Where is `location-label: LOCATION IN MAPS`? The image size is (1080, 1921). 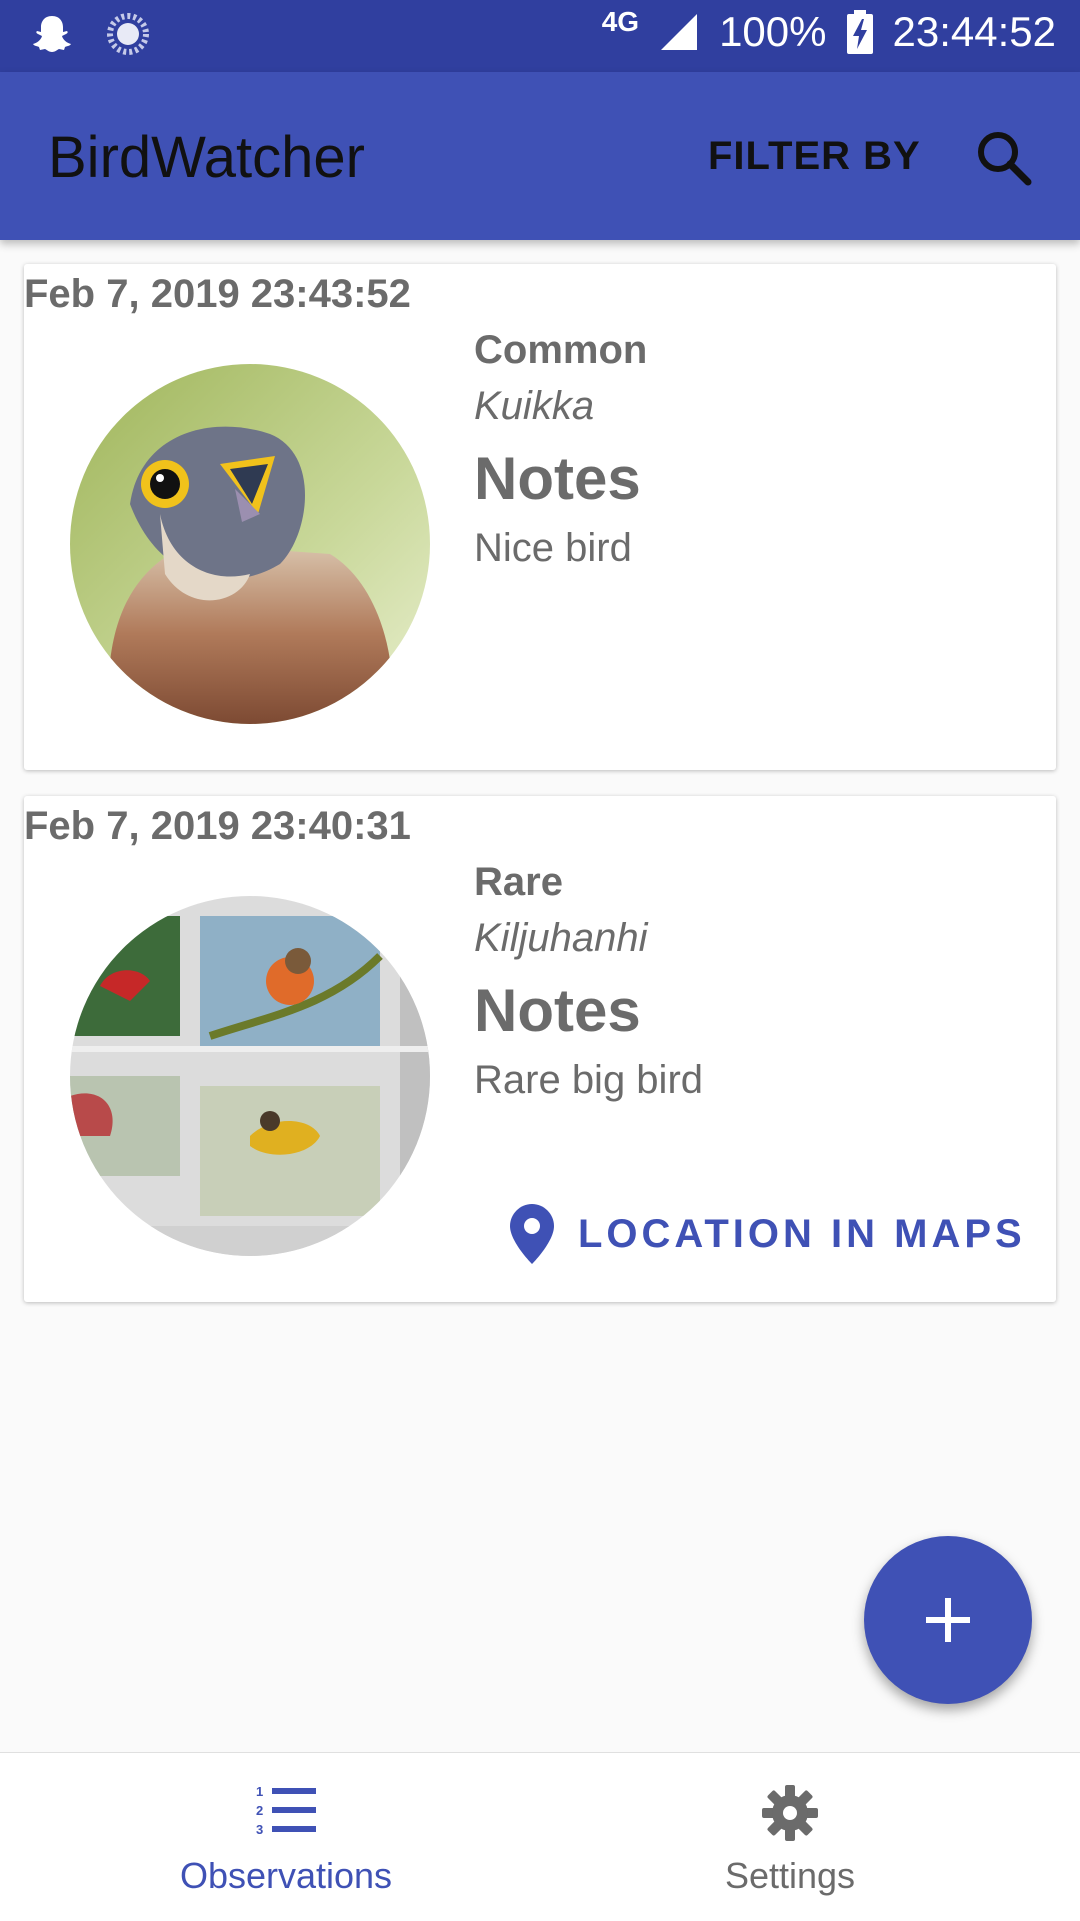
location-label: LOCATION IN MAPS is located at coordinates (802, 1233).